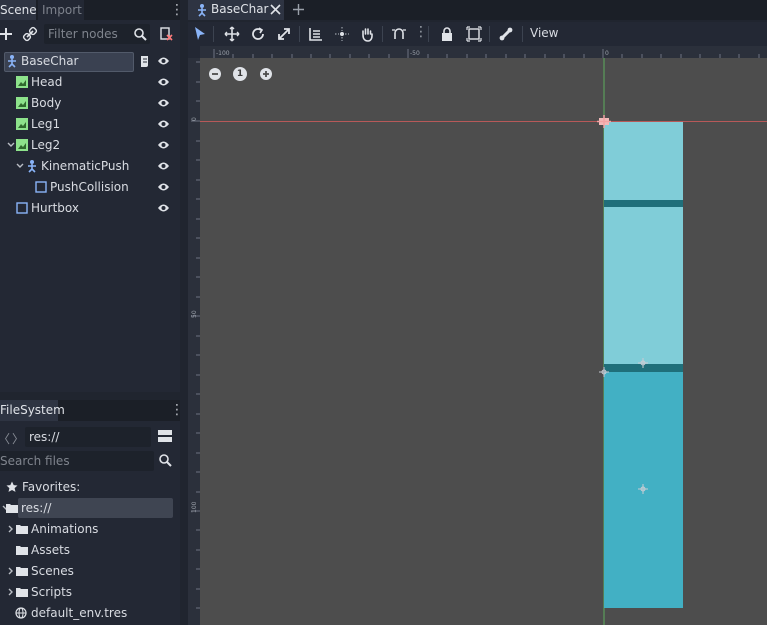 The height and width of the screenshot is (625, 767). I want to click on tree-row-pushcollision: PushCollision, so click(90, 187).